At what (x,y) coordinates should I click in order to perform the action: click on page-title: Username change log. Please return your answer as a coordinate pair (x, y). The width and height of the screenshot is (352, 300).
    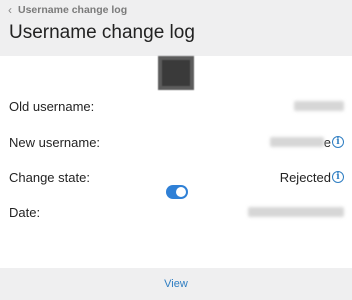
    Looking at the image, I should click on (102, 32).